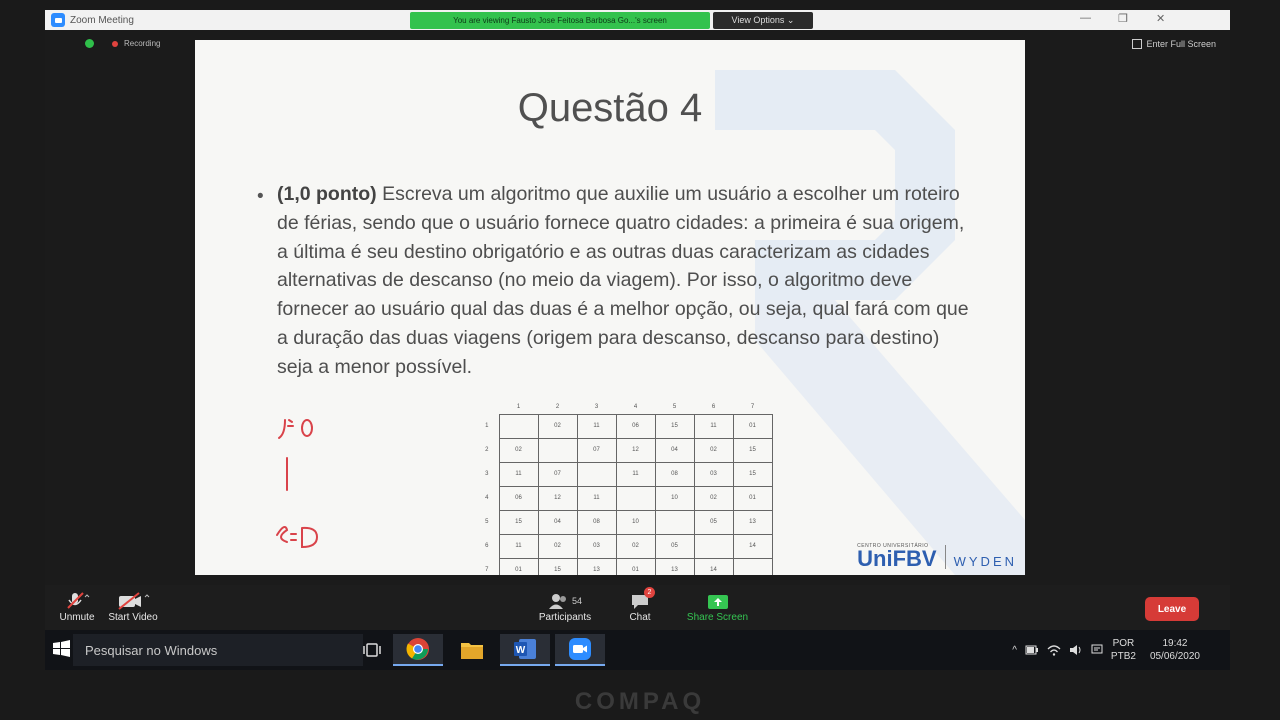  Describe the element at coordinates (1054, 650) in the screenshot. I see `wifi-icon` at that location.